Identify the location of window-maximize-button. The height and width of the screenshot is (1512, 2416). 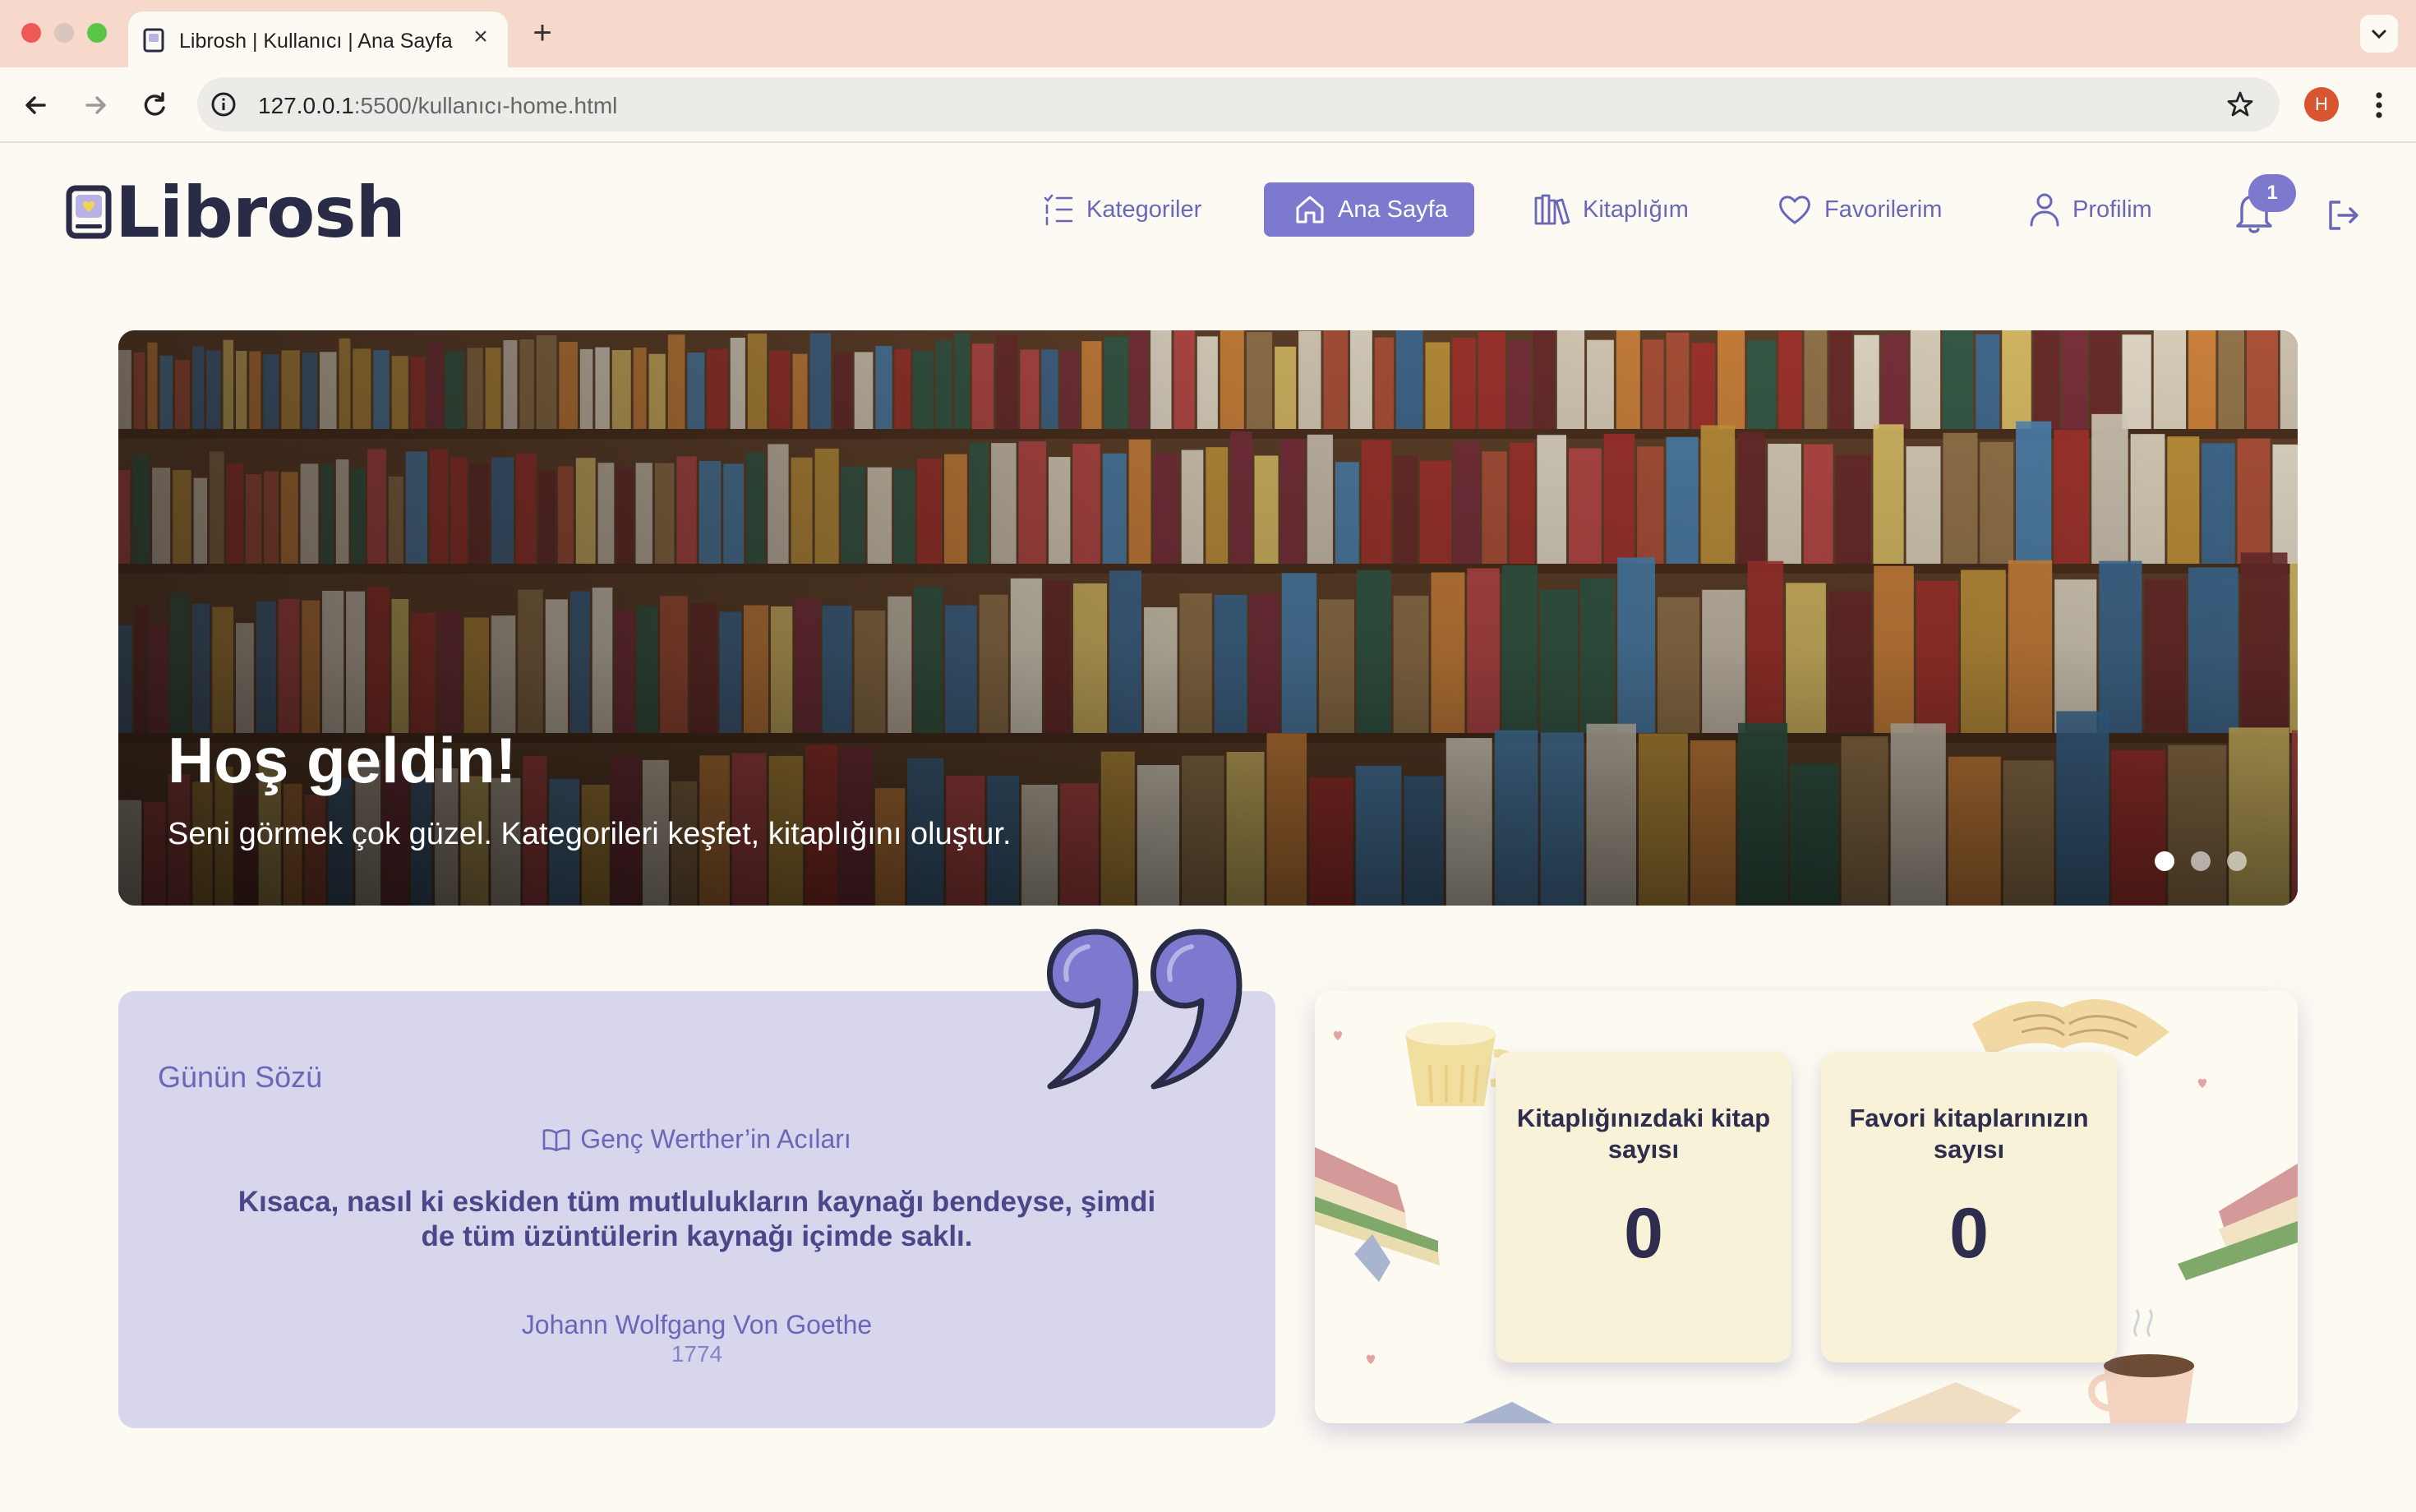
(97, 33).